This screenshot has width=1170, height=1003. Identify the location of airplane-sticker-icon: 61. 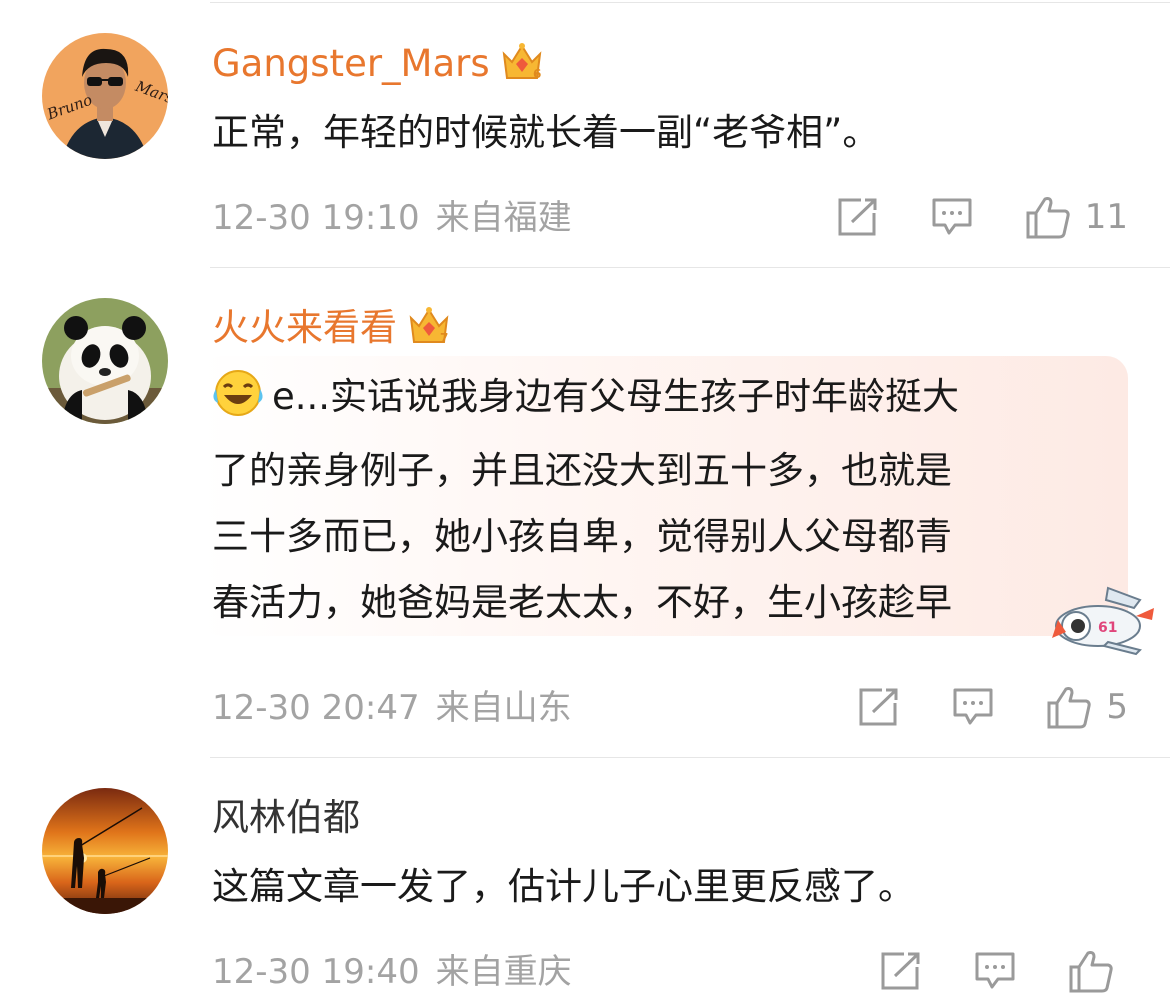
(1103, 620).